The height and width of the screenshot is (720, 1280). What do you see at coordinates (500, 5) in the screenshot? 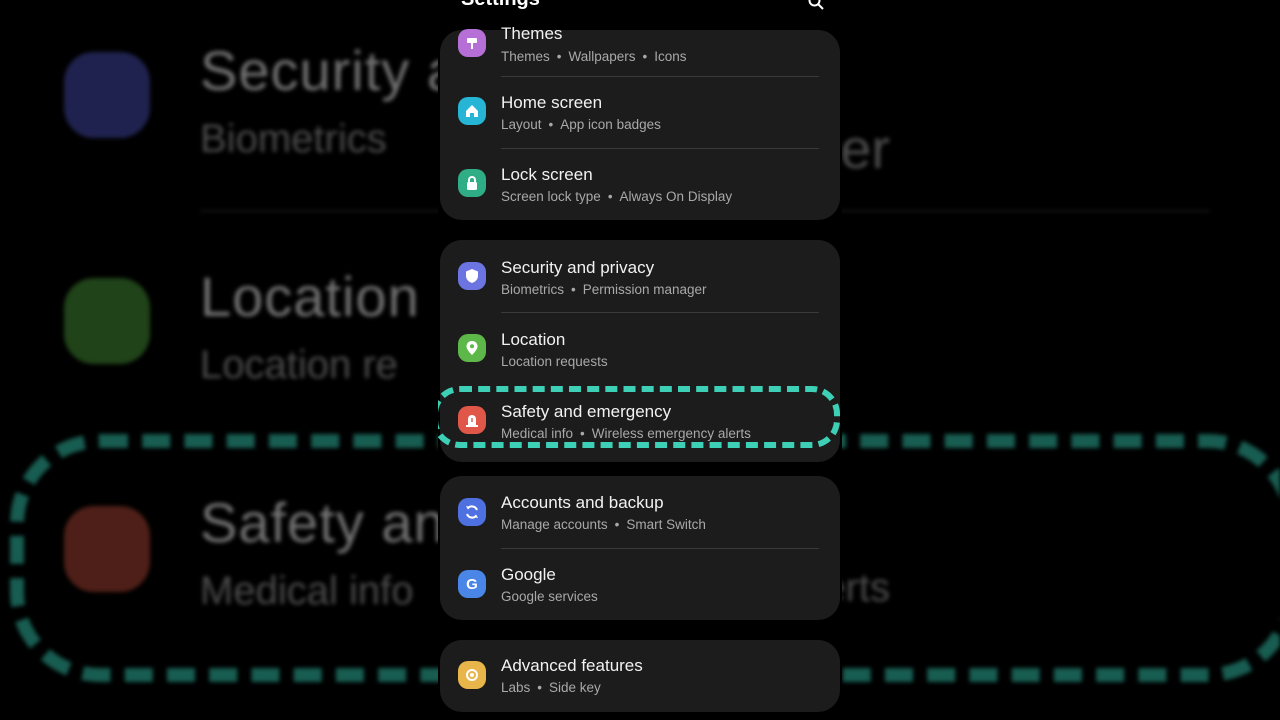
I see `page-title: Settings` at bounding box center [500, 5].